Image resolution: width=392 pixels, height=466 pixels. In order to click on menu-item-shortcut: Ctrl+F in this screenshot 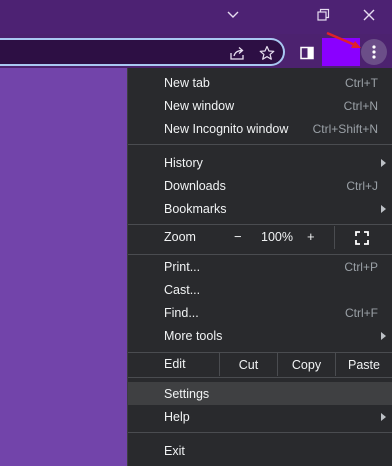, I will do `click(361, 312)`.